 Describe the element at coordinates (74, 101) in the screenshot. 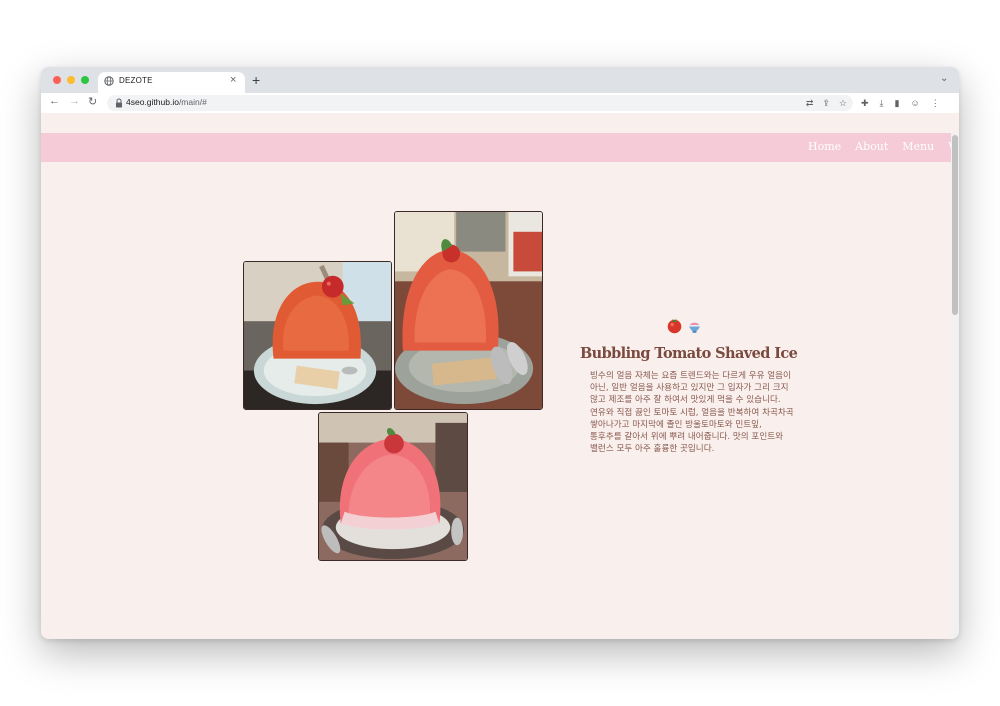

I see `forward-arrow-icon: →` at that location.